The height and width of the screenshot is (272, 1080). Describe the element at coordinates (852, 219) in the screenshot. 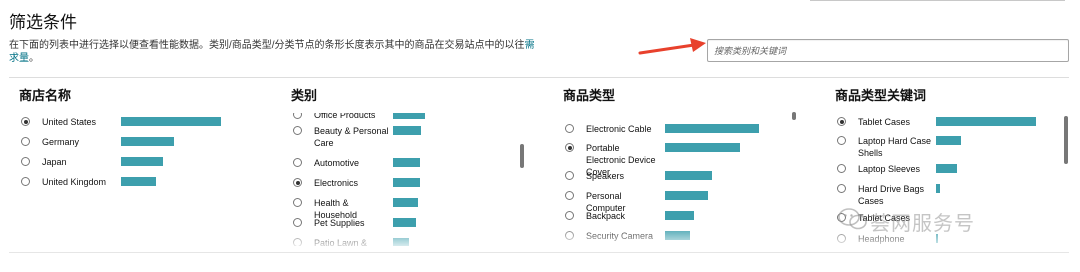

I see `wechat-icon` at that location.